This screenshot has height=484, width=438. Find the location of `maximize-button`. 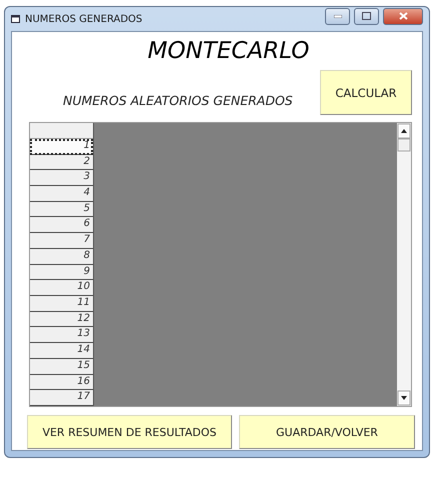

maximize-button is located at coordinates (366, 16).